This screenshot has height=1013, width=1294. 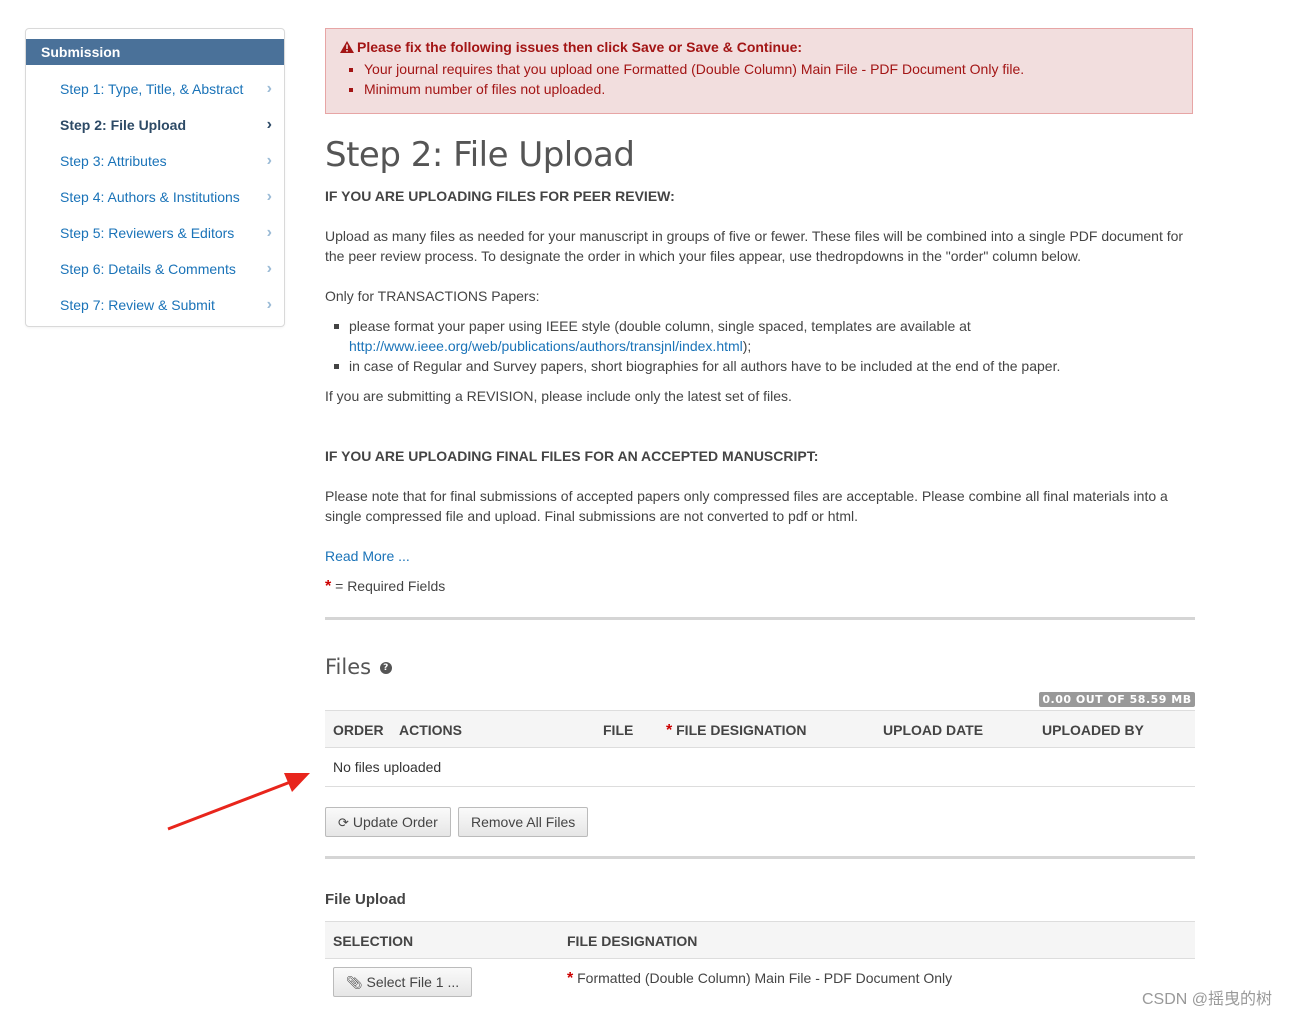 What do you see at coordinates (390, 586) in the screenshot?
I see `required-fields-label: = Required Fields` at bounding box center [390, 586].